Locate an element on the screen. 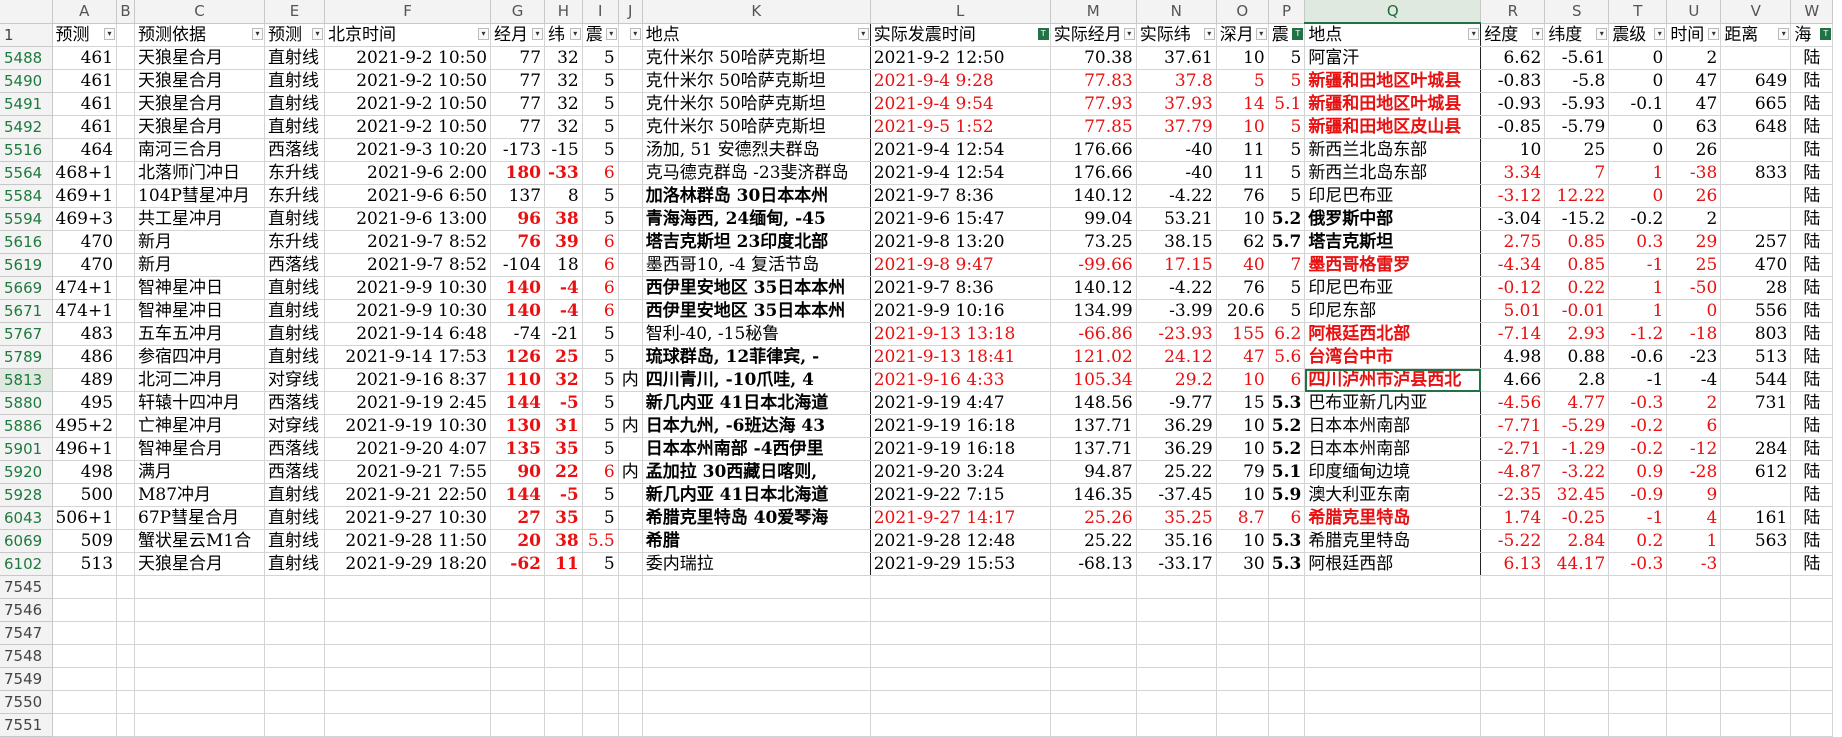 The height and width of the screenshot is (737, 1842). cell-f: 2021-9-16 8:37 is located at coordinates (408, 380).